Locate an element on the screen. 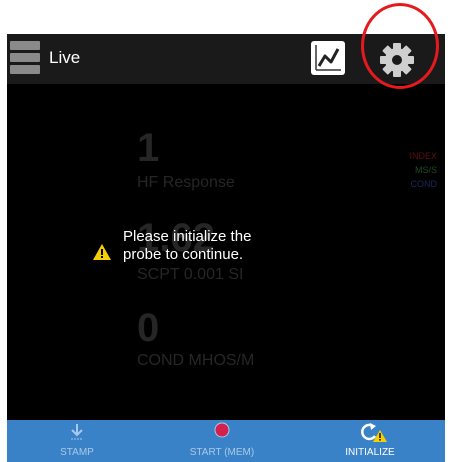 This screenshot has height=462, width=451. dialog-message: Please initialize the probe to continue. is located at coordinates (187, 246).